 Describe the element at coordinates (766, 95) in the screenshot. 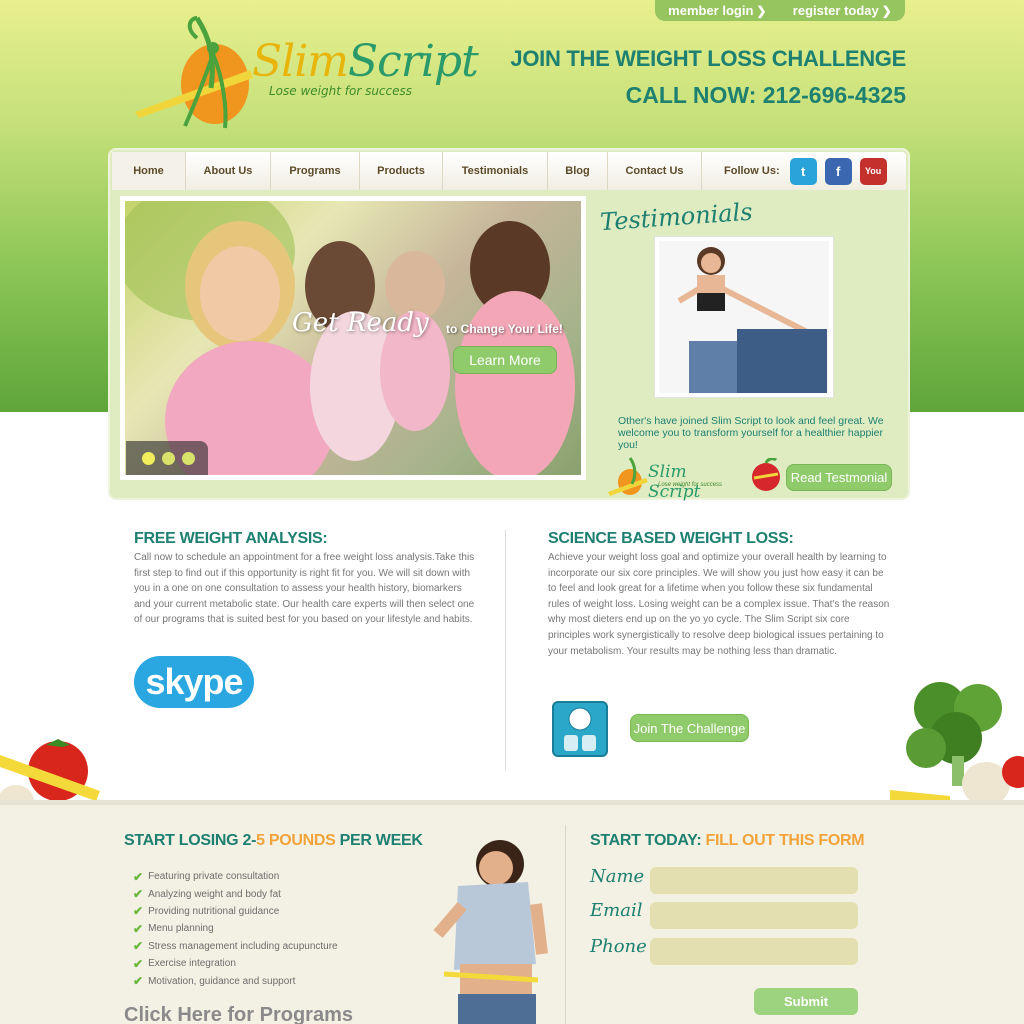

I see `call-now-phone: CALL NOW: 212-696-4325` at that location.